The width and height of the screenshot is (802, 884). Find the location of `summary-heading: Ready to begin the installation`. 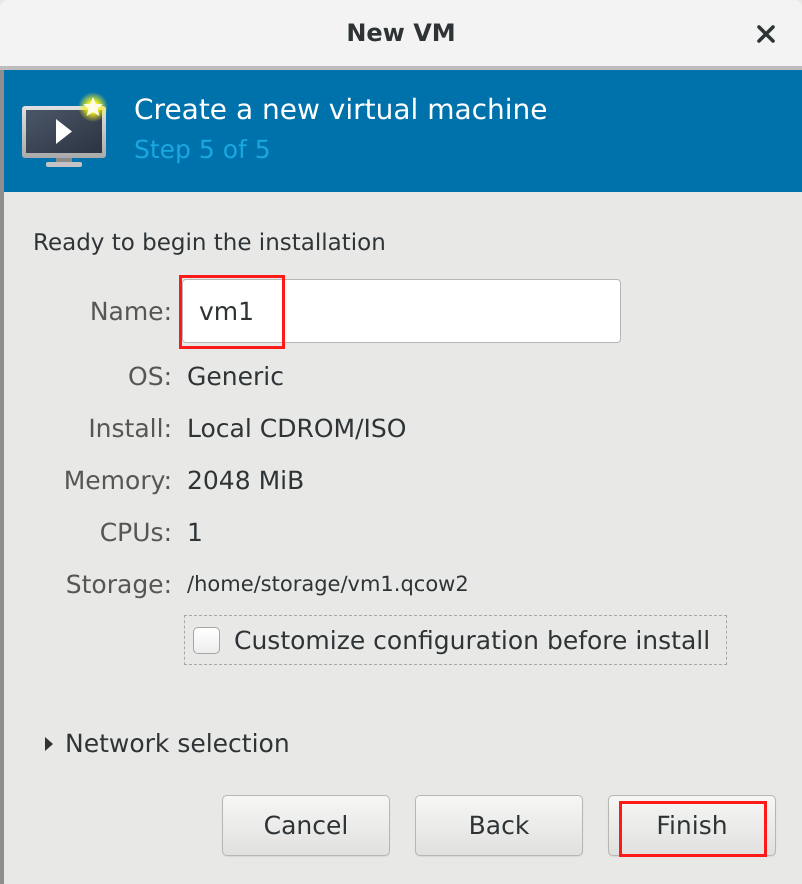

summary-heading: Ready to begin the installation is located at coordinates (209, 243).